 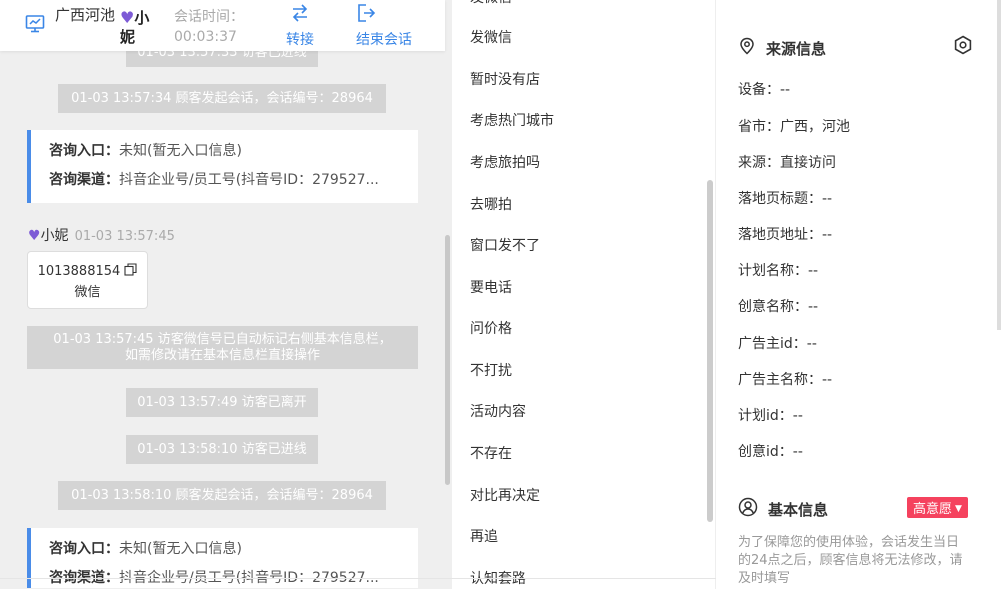 I want to click on quick-reply-item: 问价格, so click(x=491, y=328).